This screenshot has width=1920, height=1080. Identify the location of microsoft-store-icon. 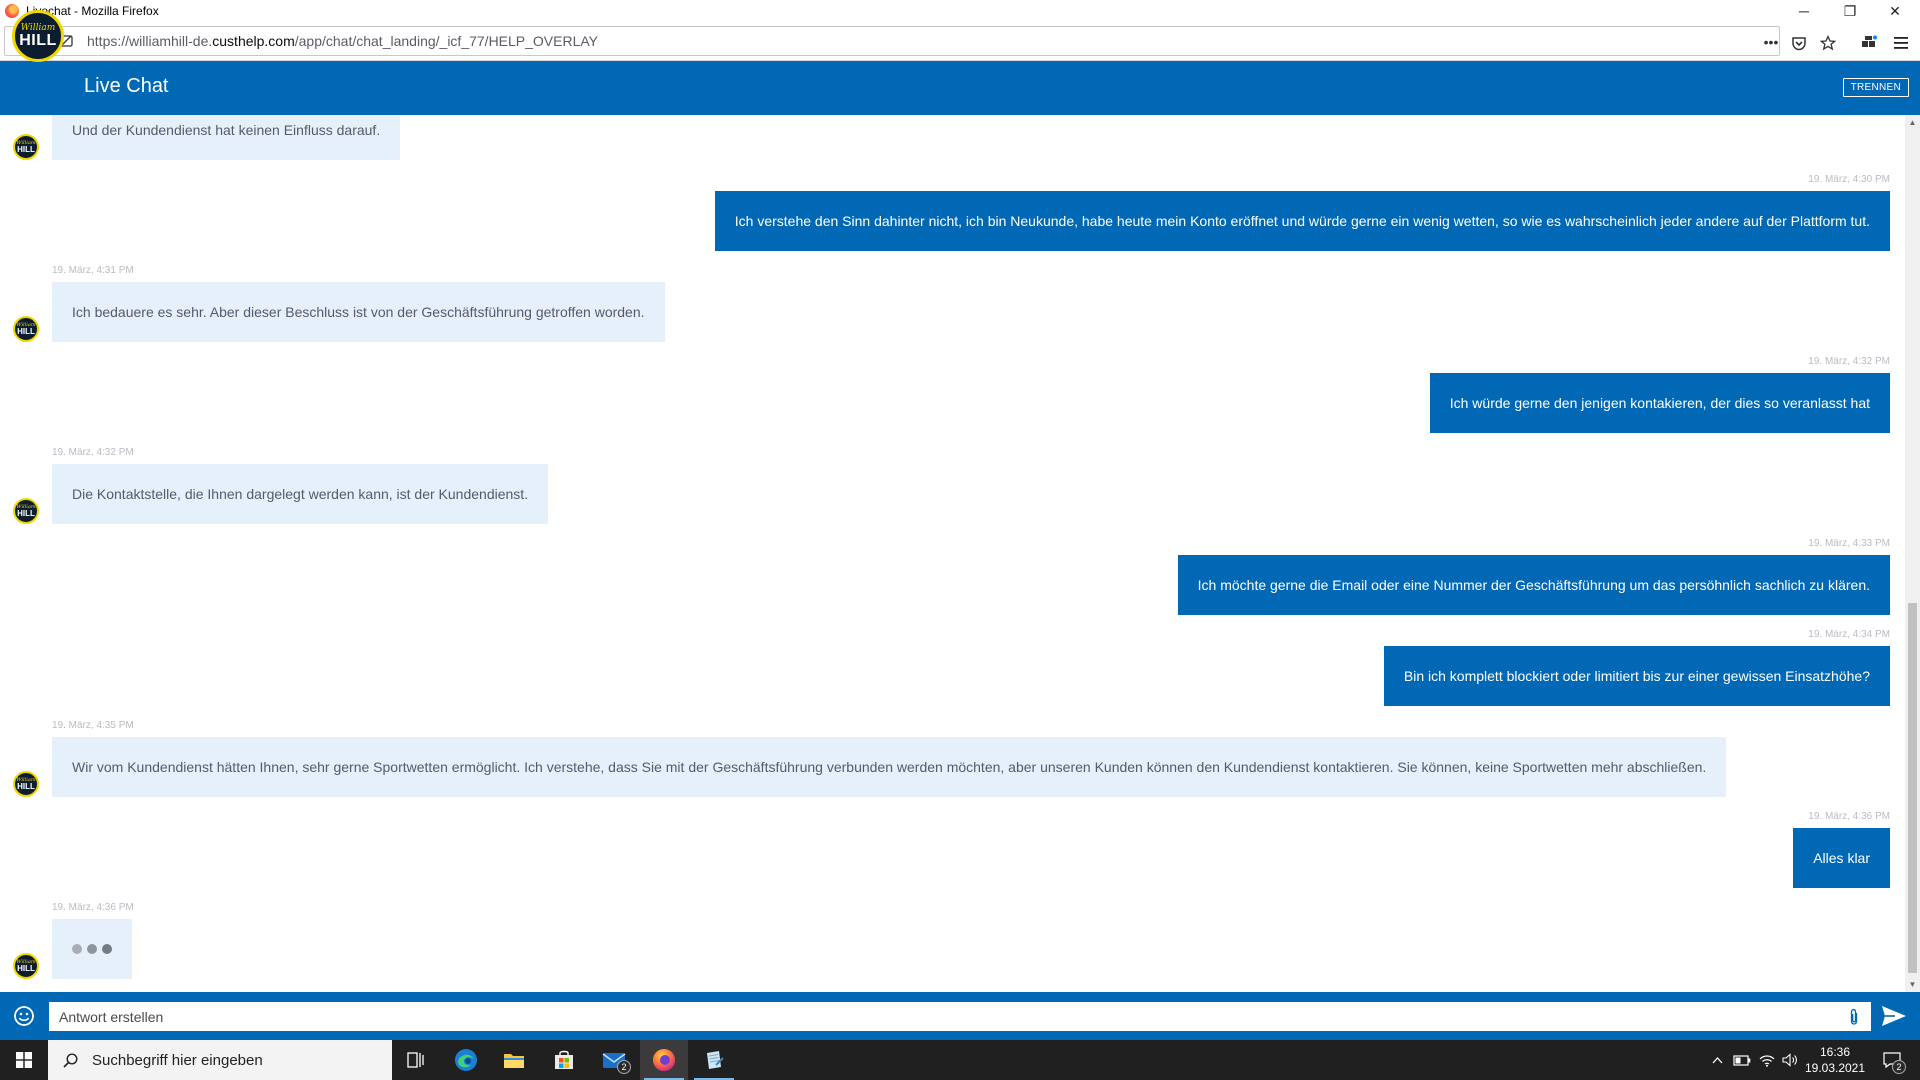
(564, 1060).